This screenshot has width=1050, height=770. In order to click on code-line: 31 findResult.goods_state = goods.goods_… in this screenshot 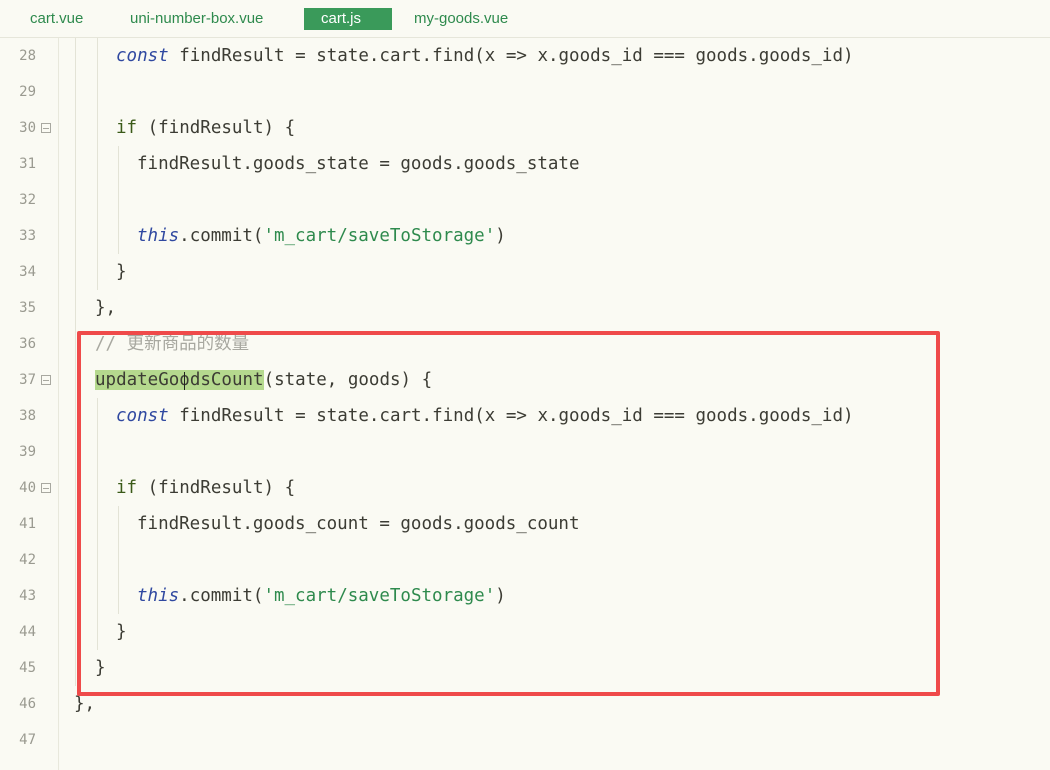, I will do `click(525, 164)`.